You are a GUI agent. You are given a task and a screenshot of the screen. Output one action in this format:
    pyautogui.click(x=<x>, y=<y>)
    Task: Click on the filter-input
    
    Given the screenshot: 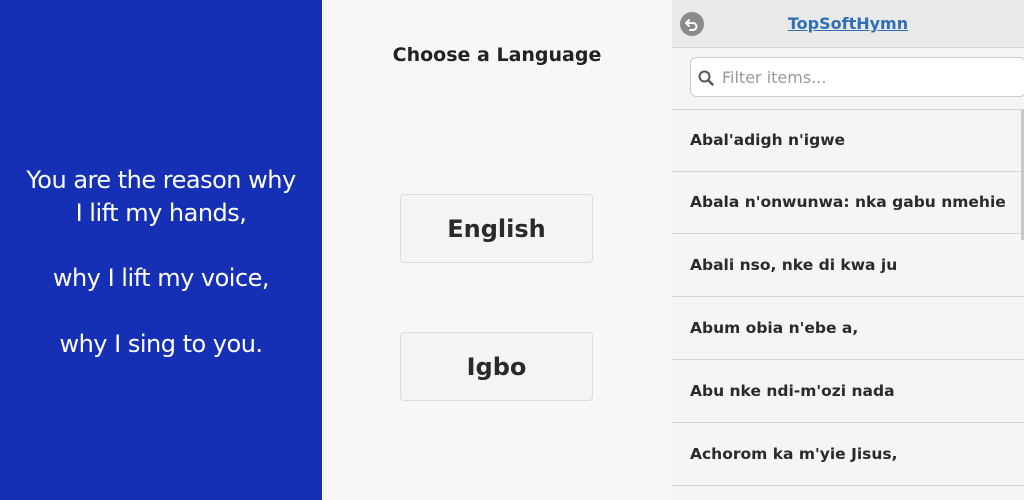 What is the action you would take?
    pyautogui.click(x=867, y=77)
    